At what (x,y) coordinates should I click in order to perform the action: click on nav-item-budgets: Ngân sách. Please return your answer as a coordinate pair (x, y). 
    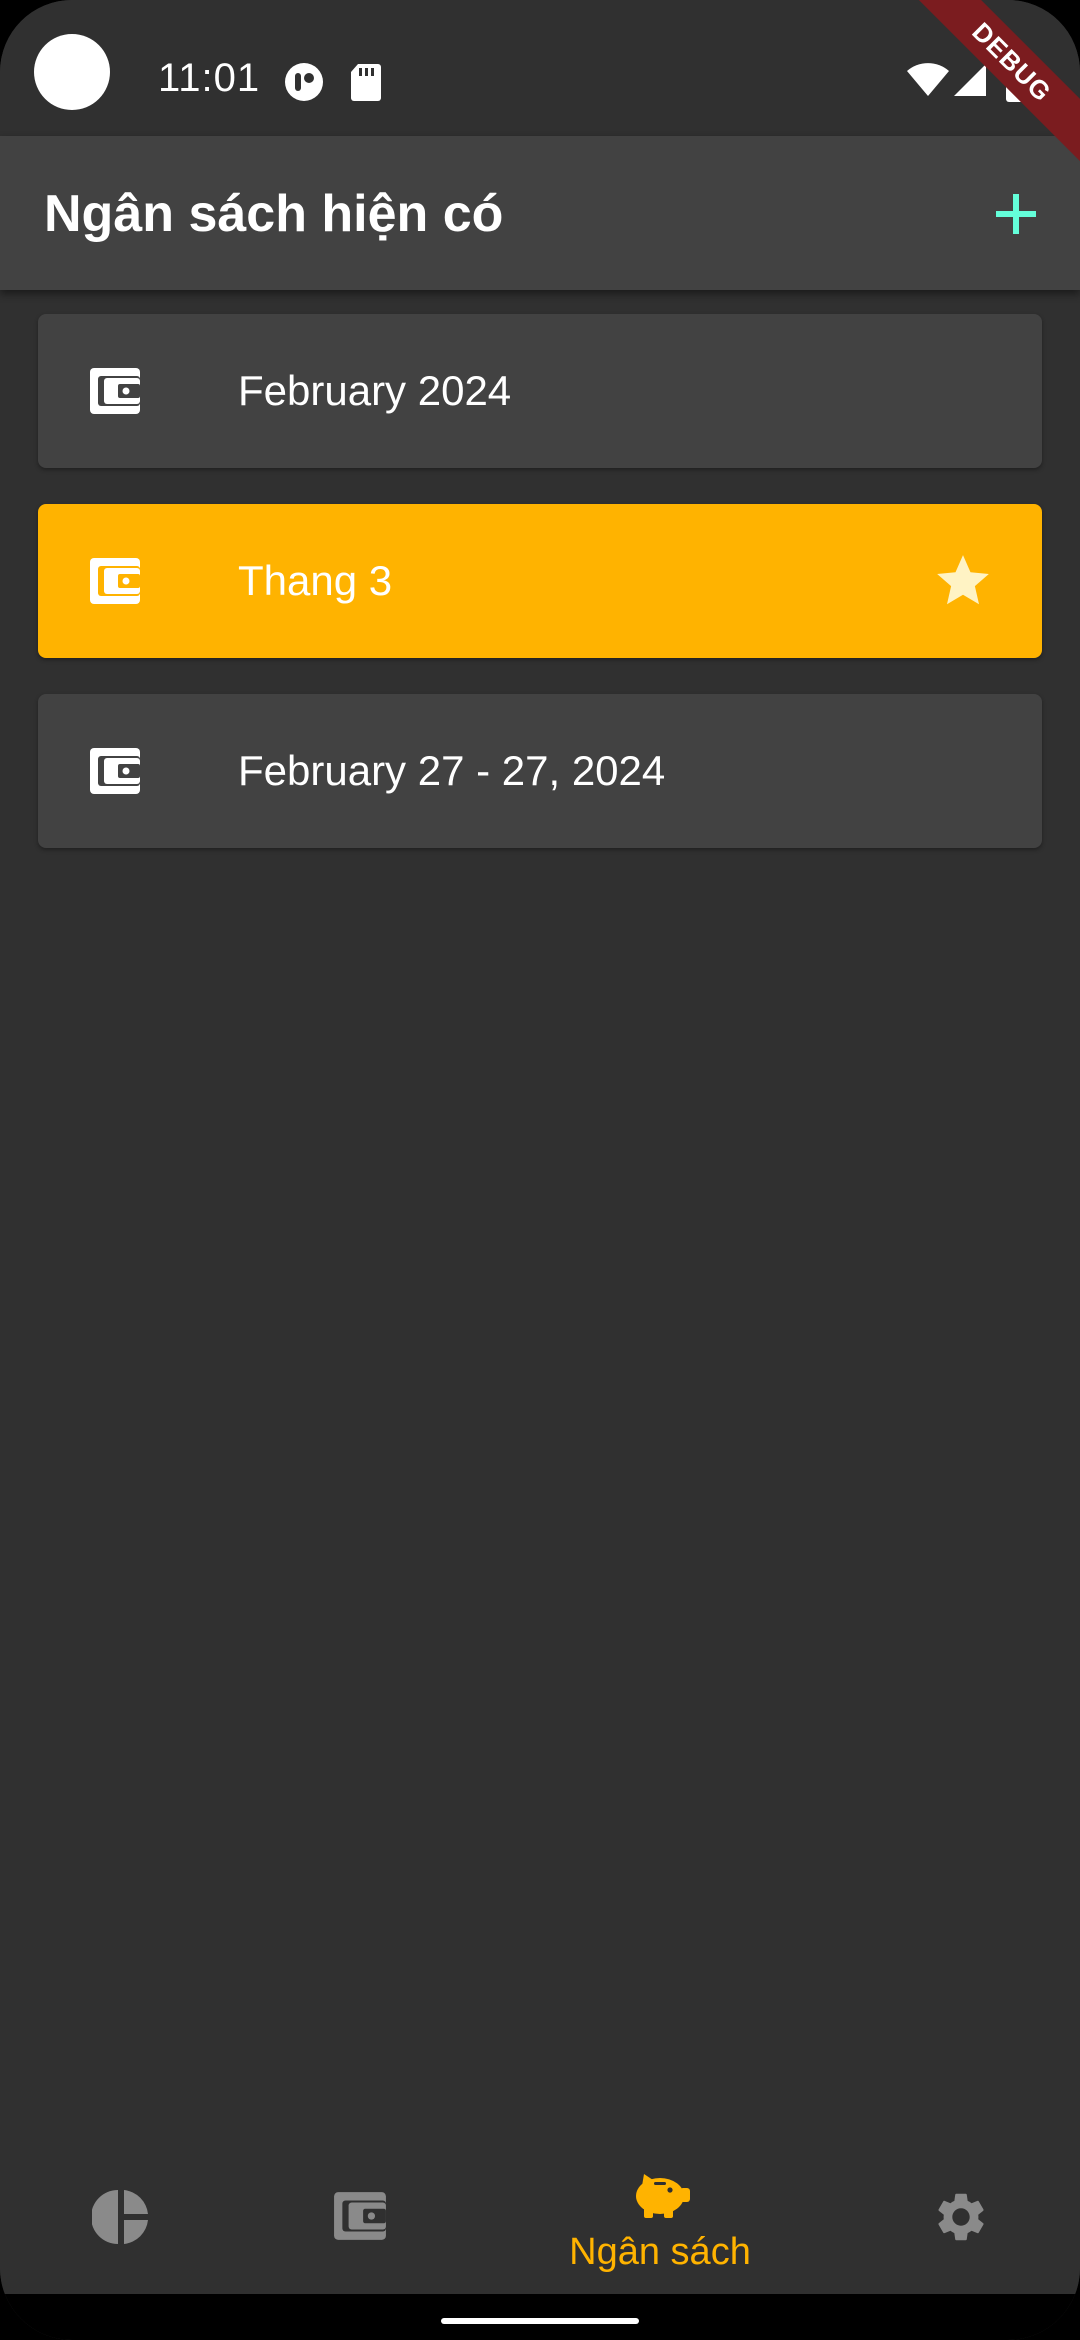
    Looking at the image, I should click on (660, 2214).